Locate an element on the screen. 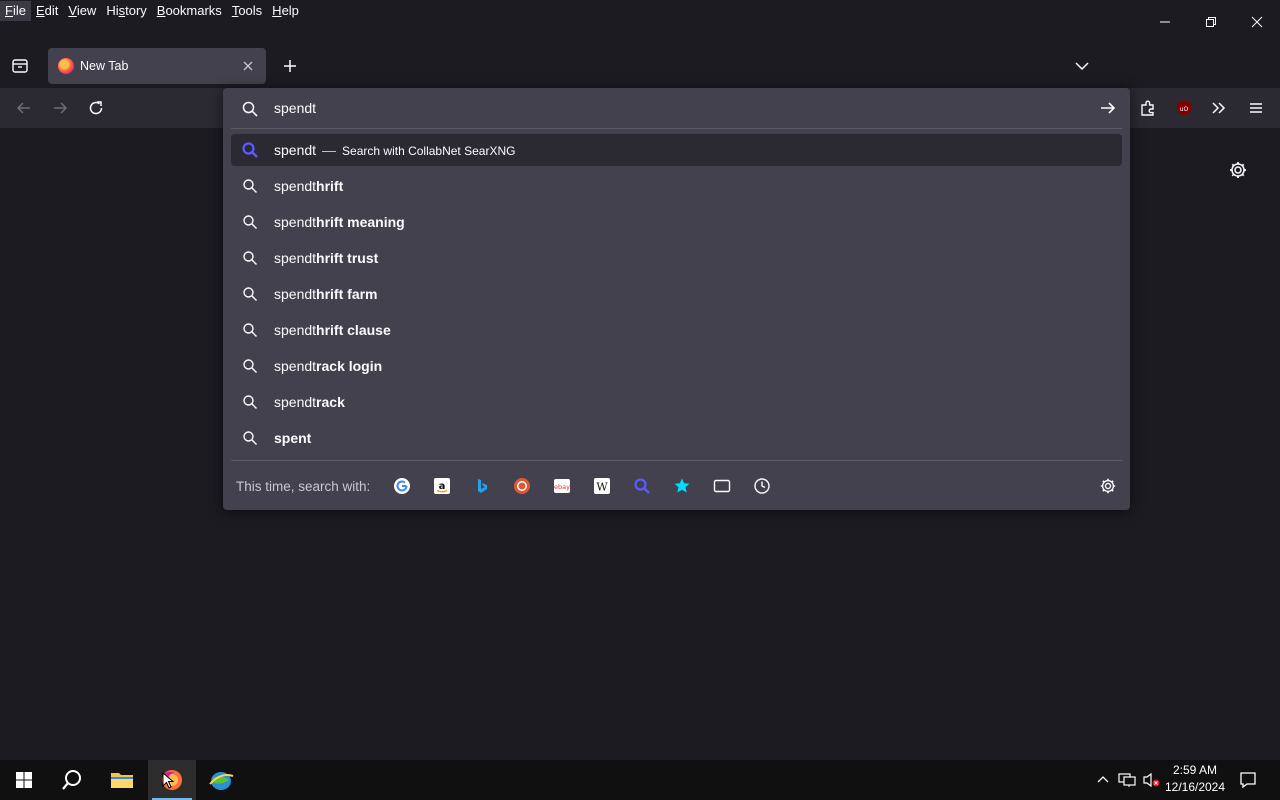  ebay-icon: ebay is located at coordinates (562, 486).